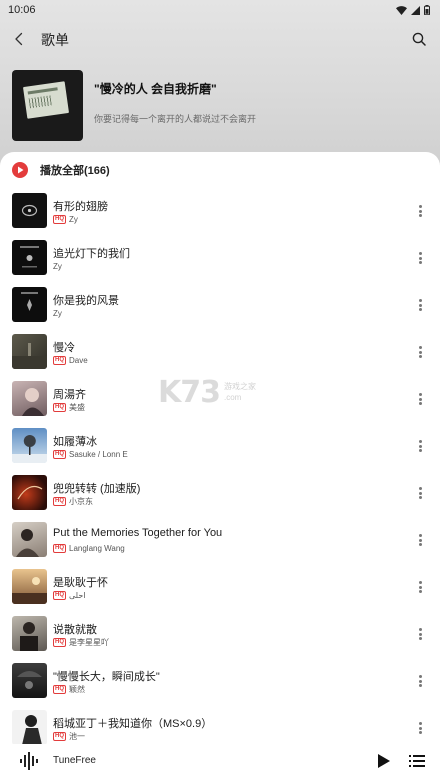 Image resolution: width=440 pixels, height=782 pixels. I want to click on song-title: 周湯齐, so click(69, 395).